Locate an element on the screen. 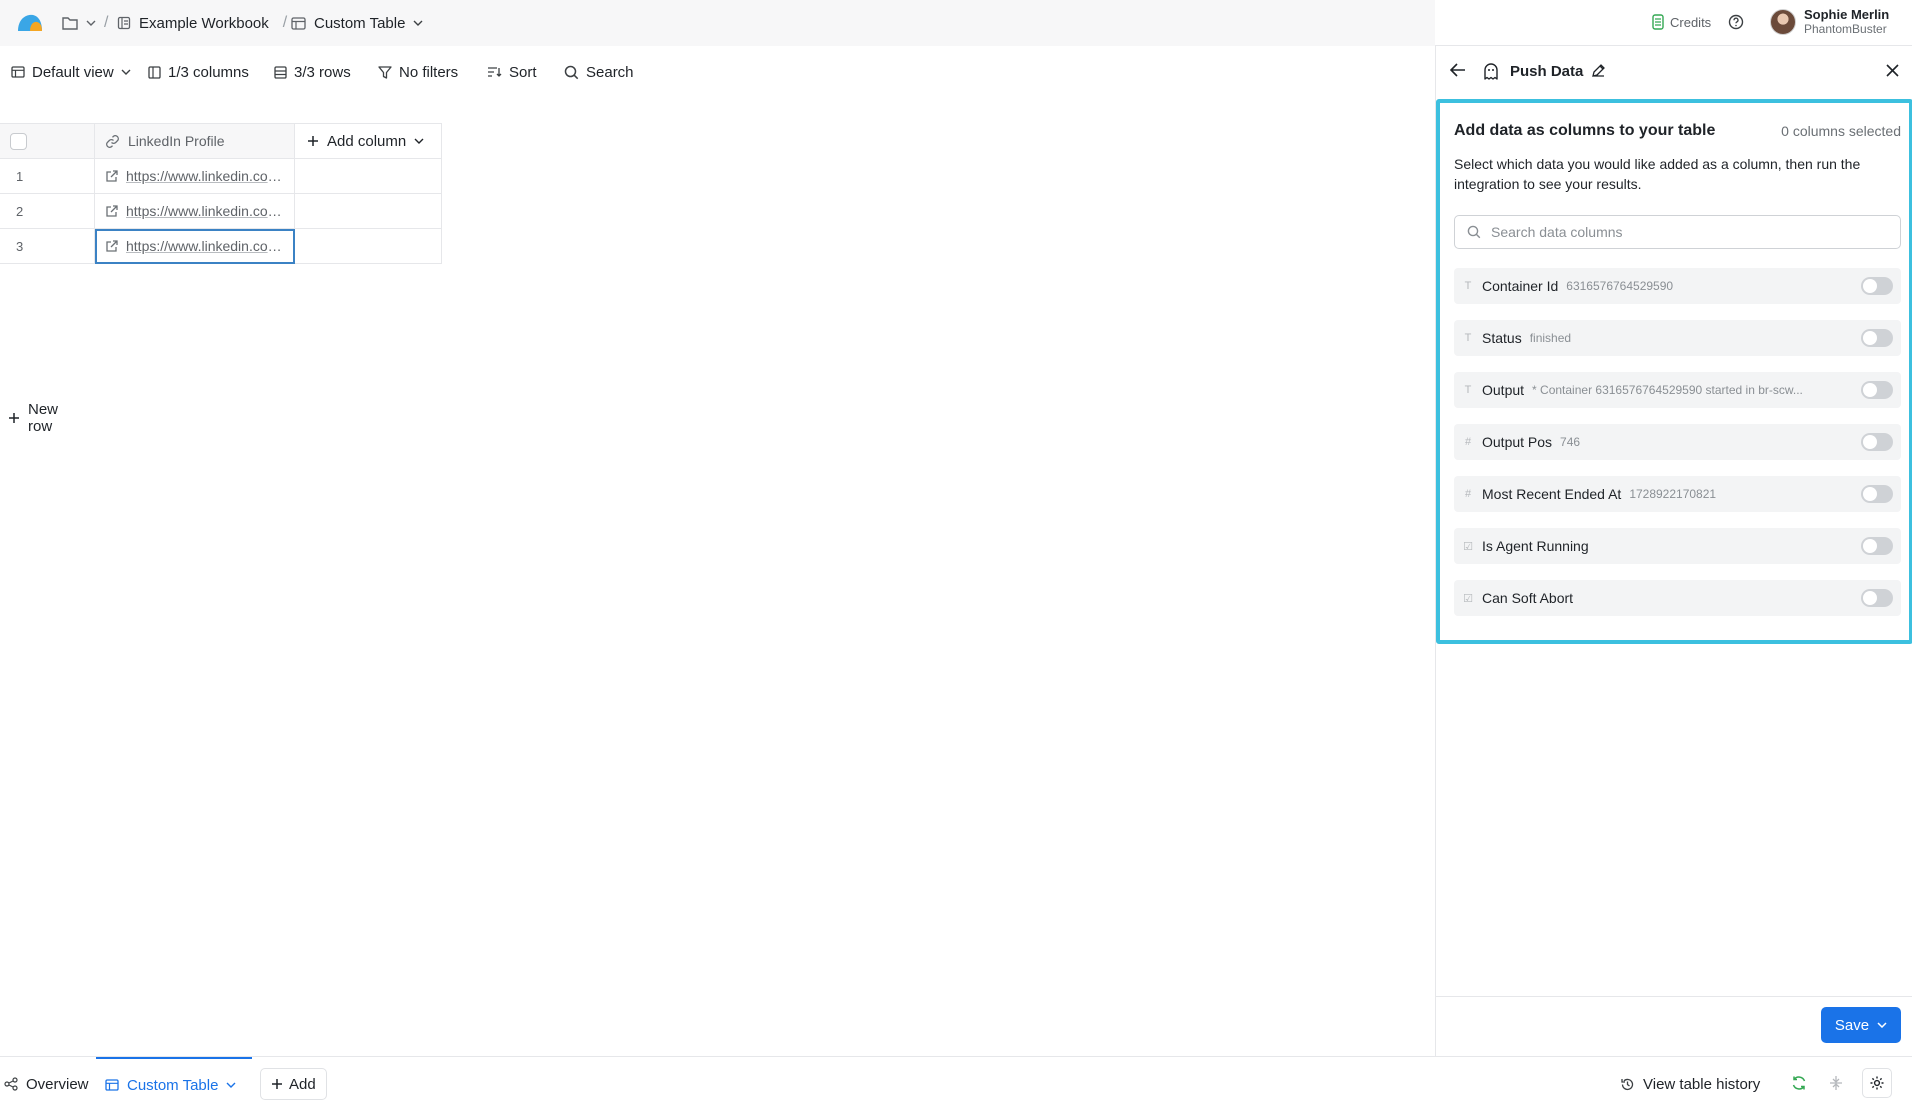  view-selector: Default view is located at coordinates (71, 72).